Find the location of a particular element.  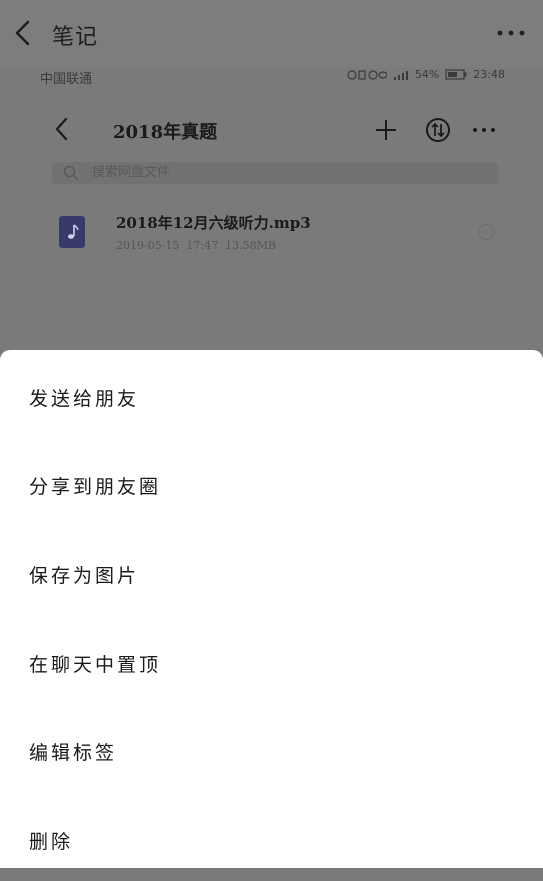

menu-item-send-to-friend: 发送给朋友 is located at coordinates (271, 394).